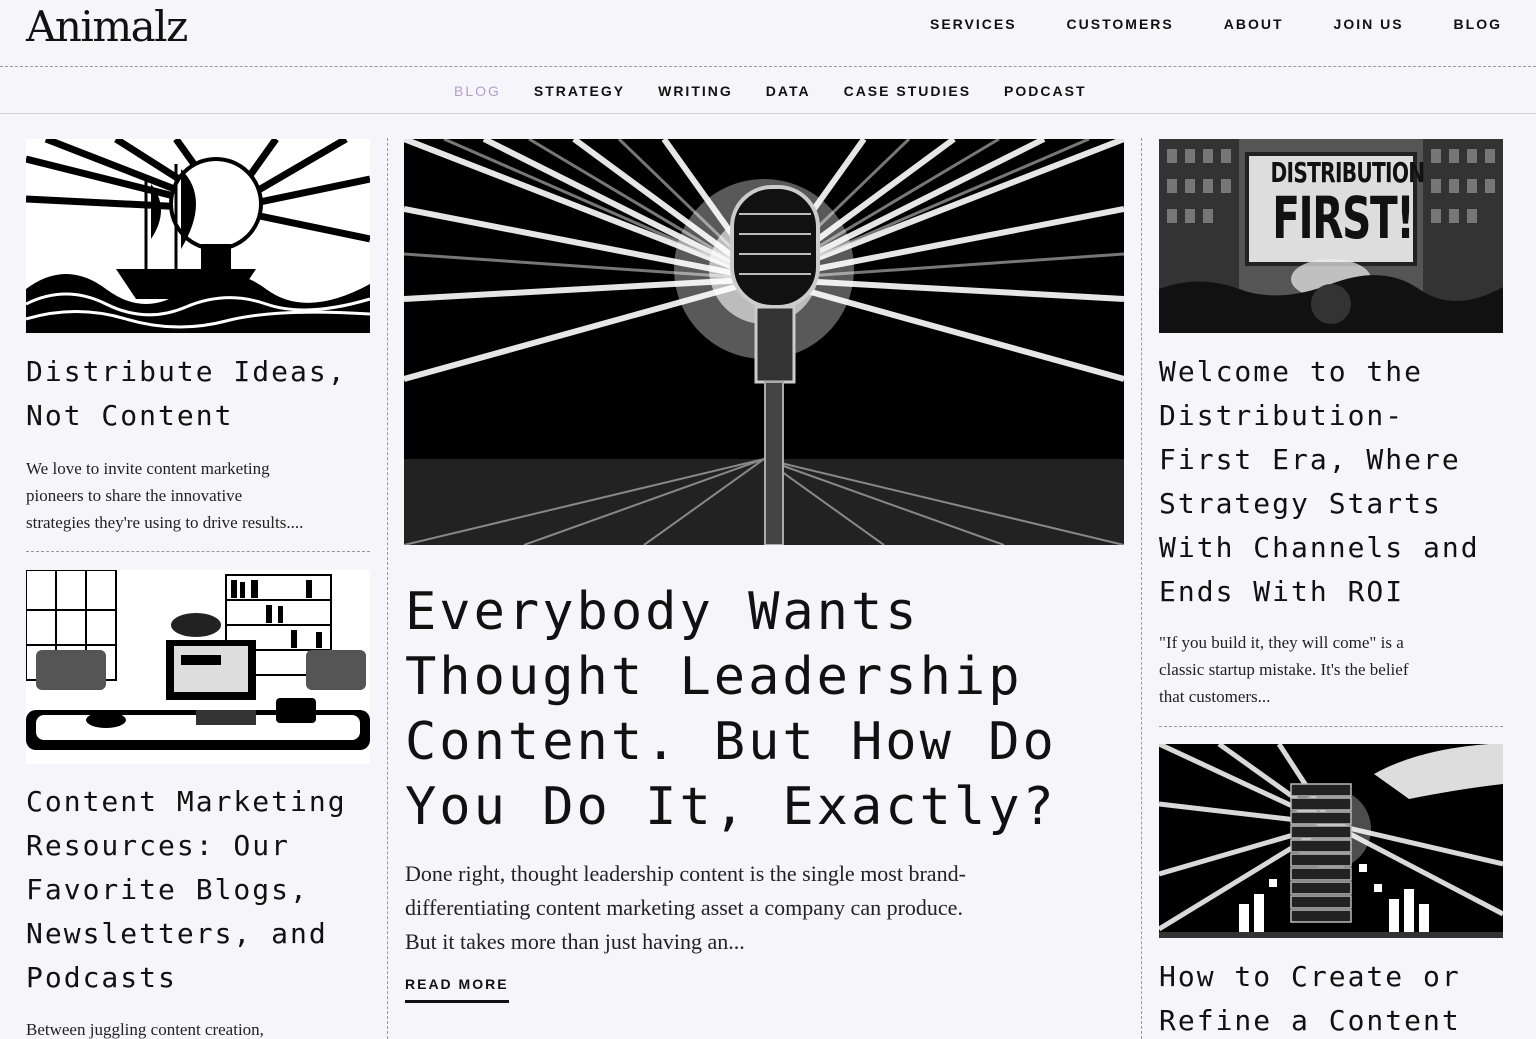 Image resolution: width=1536 pixels, height=1039 pixels. What do you see at coordinates (1254, 24) in the screenshot?
I see `nav-about: ABOUT` at bounding box center [1254, 24].